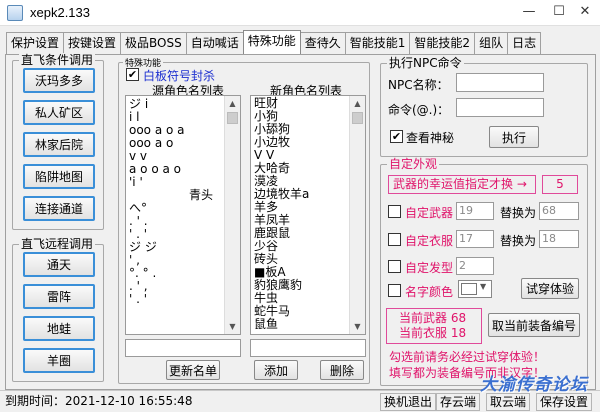 The image size is (600, 412). Describe the element at coordinates (418, 85) in the screenshot. I see `npc-name-label: NPC名称：` at that location.